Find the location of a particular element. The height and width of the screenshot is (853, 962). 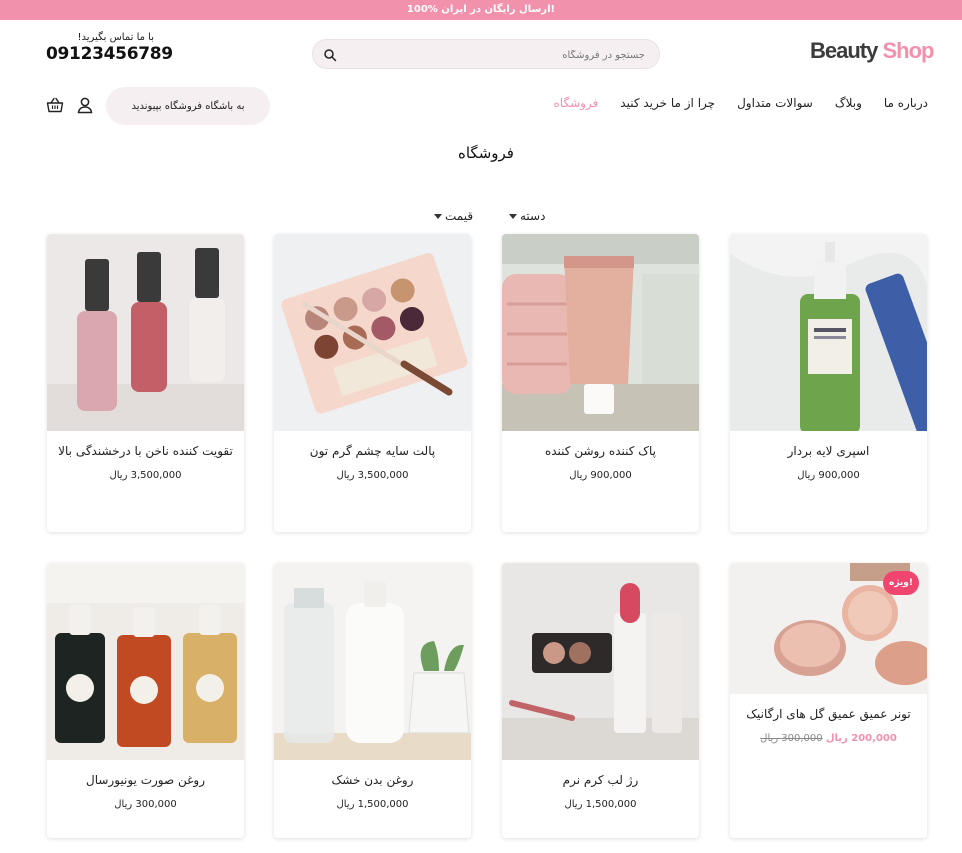

product-card: پاک کننده روشن کننده 900,000 ریال is located at coordinates (600, 383).